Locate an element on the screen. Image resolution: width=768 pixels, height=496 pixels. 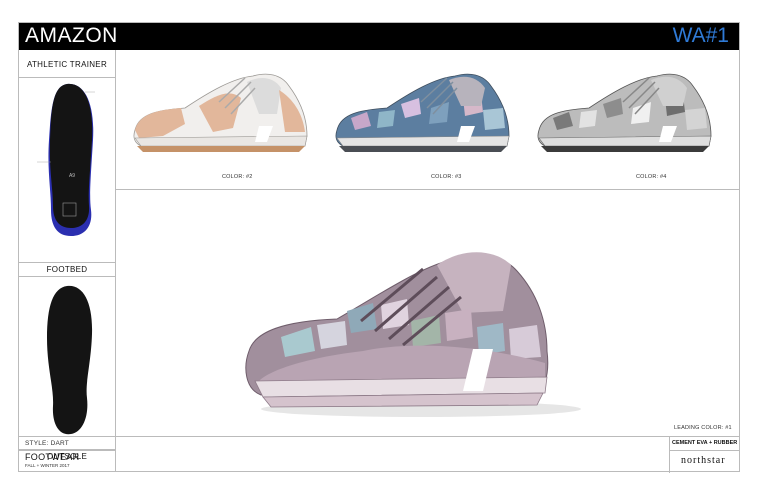
color-3-label: COLOR: #3 is located at coordinates (446, 177).